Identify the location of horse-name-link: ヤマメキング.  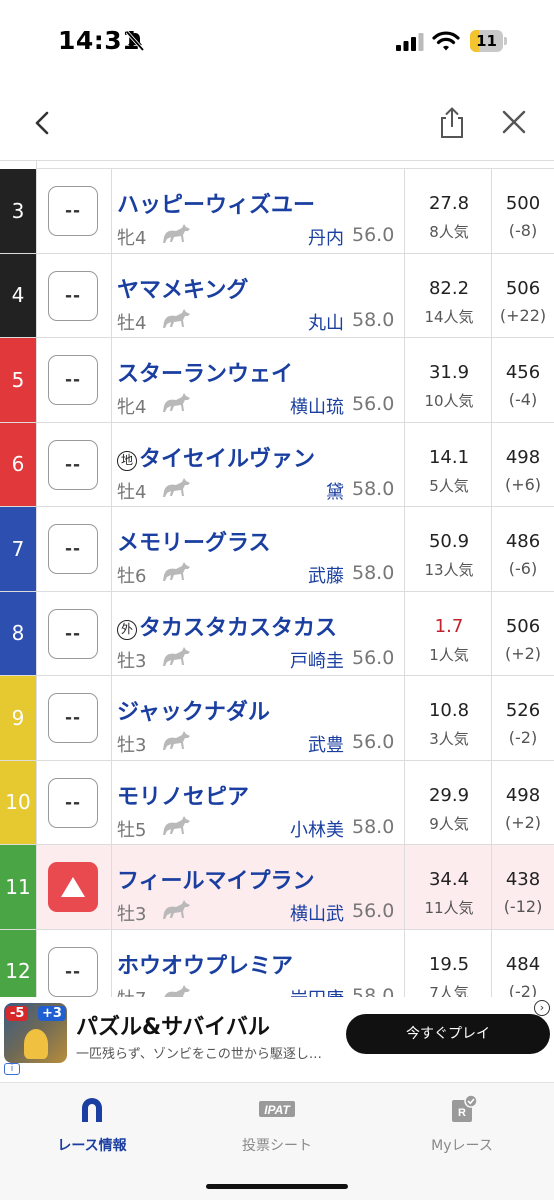
(182, 288).